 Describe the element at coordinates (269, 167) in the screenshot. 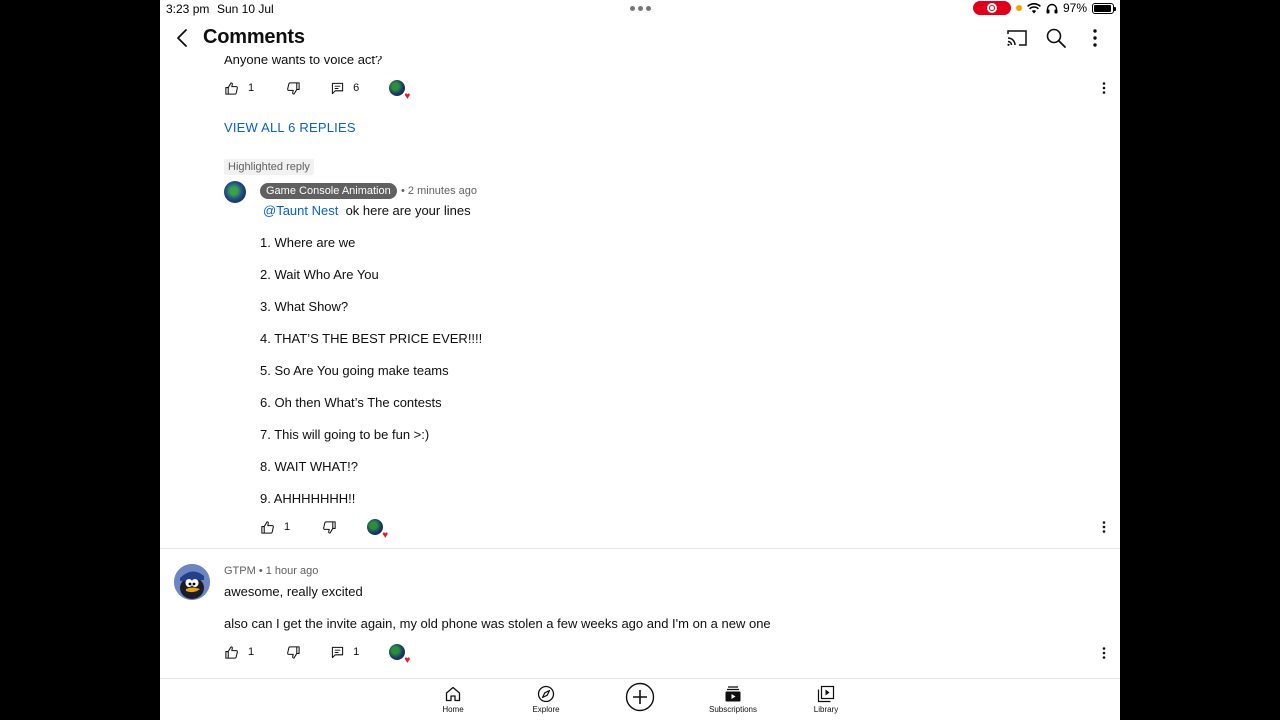

I see `highlighted-reply-badge: Highlighted reply` at that location.